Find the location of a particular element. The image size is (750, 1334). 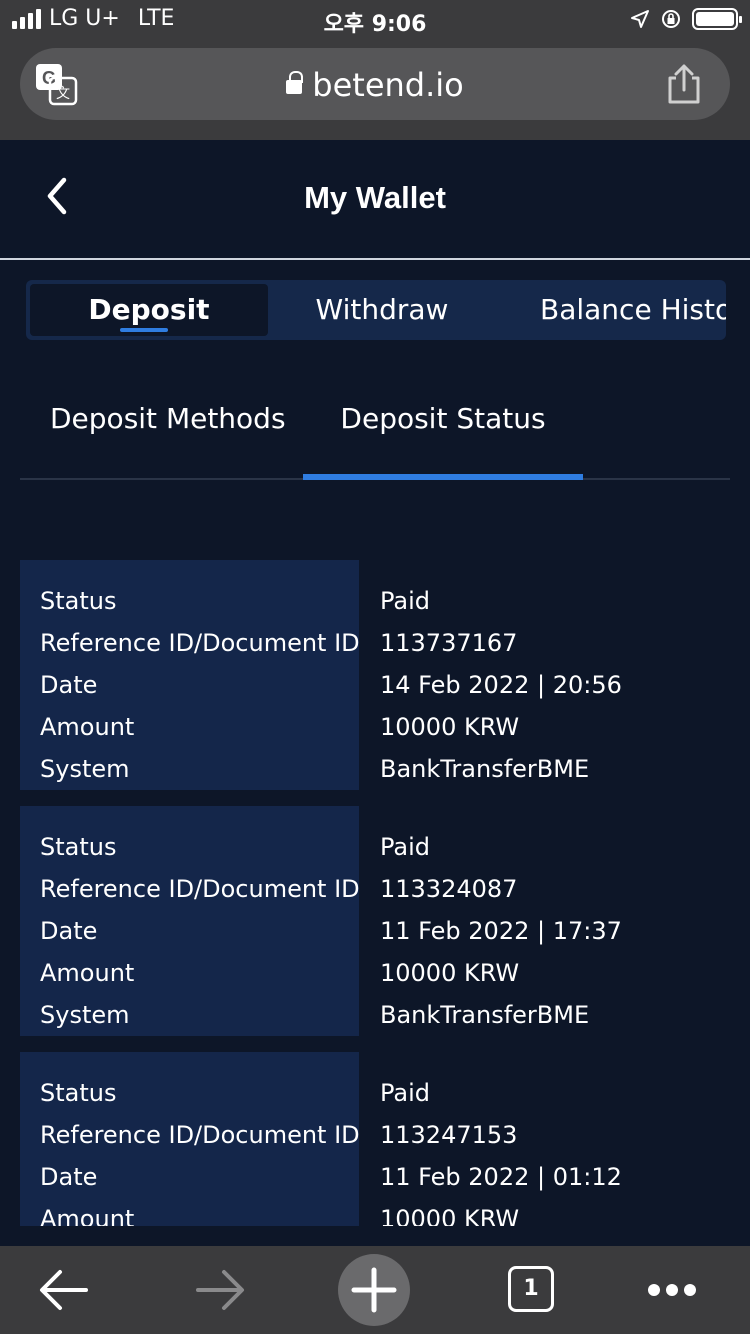

arrow-left-icon is located at coordinates (64, 1290).